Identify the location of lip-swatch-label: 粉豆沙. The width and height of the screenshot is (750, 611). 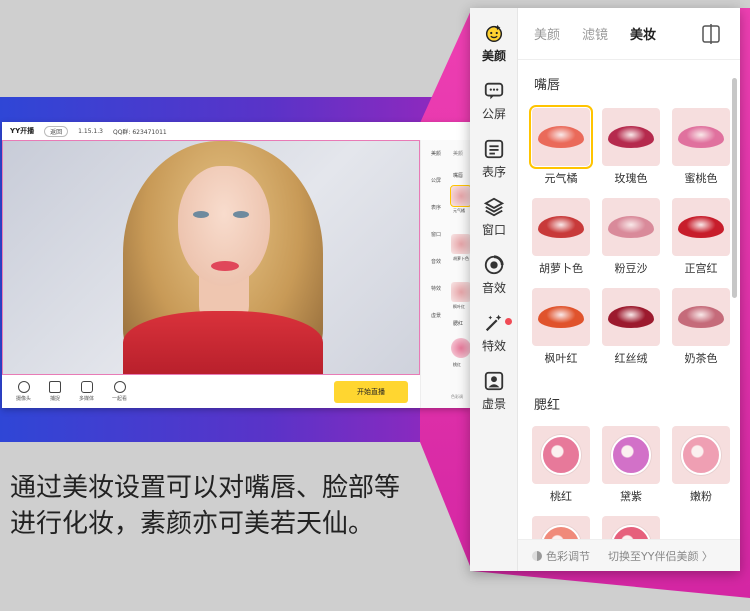
(631, 268).